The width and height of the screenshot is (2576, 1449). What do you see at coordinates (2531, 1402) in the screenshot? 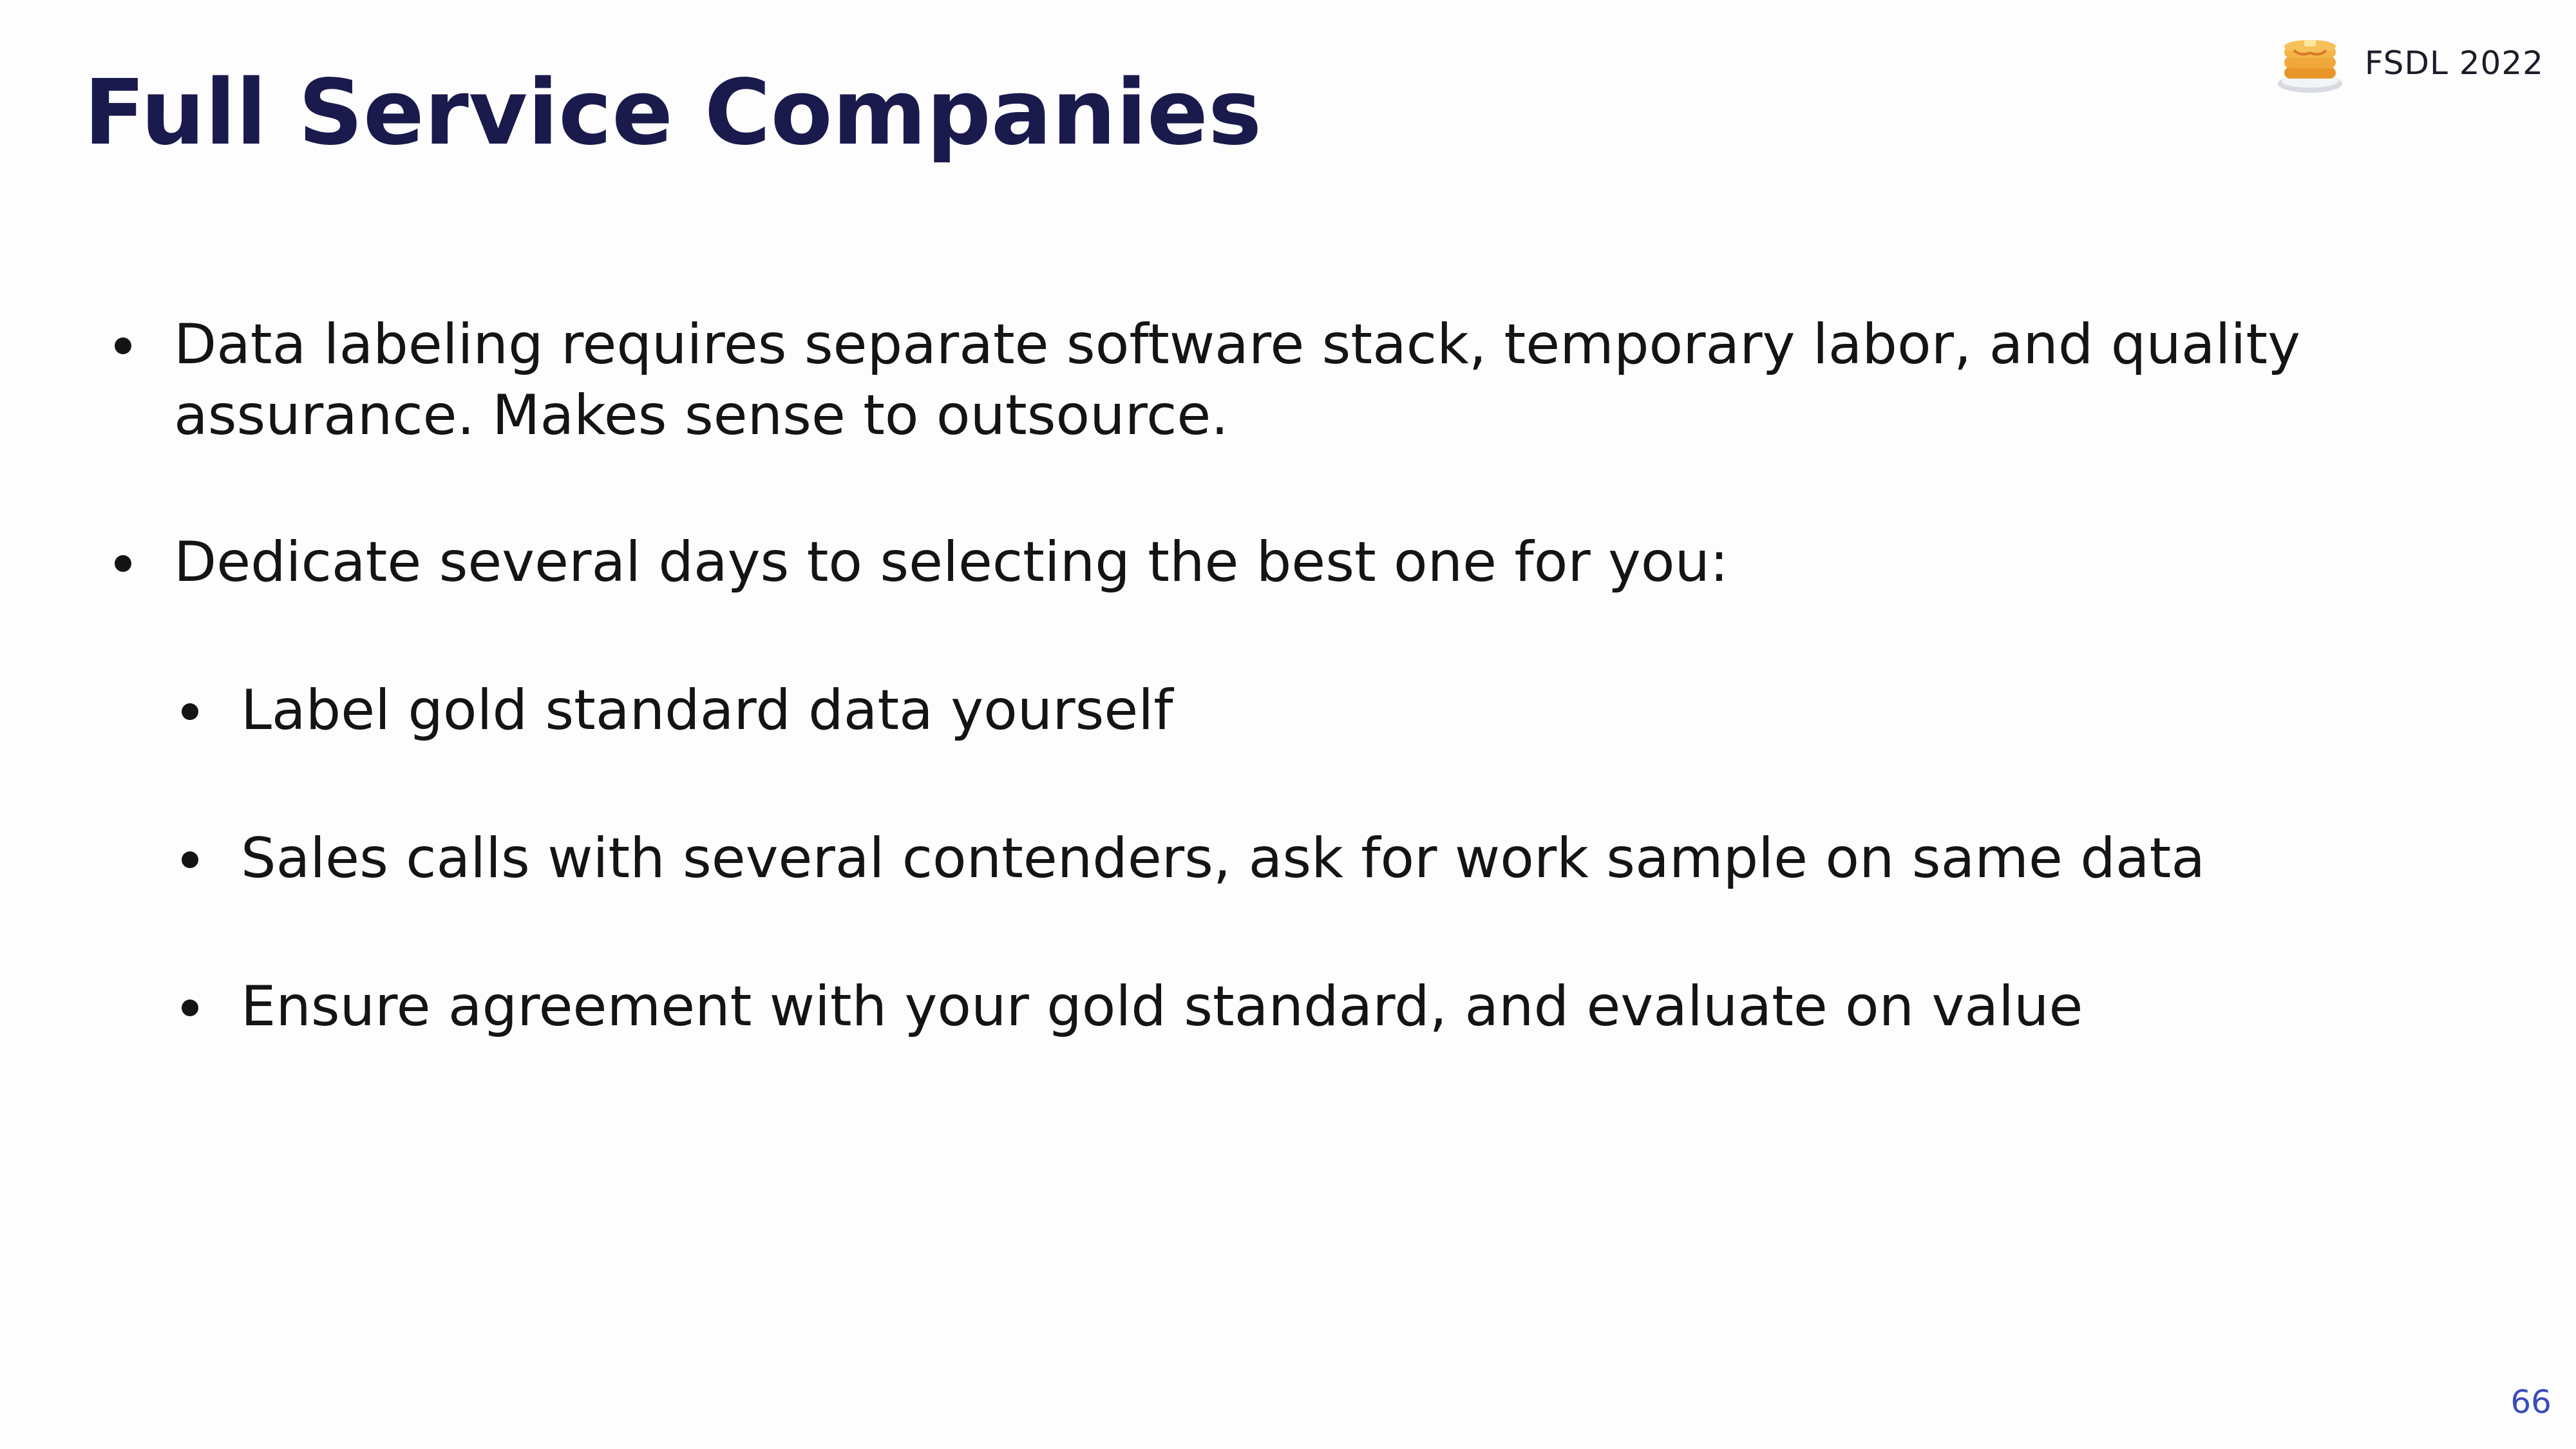
I see `page-number: 66` at bounding box center [2531, 1402].